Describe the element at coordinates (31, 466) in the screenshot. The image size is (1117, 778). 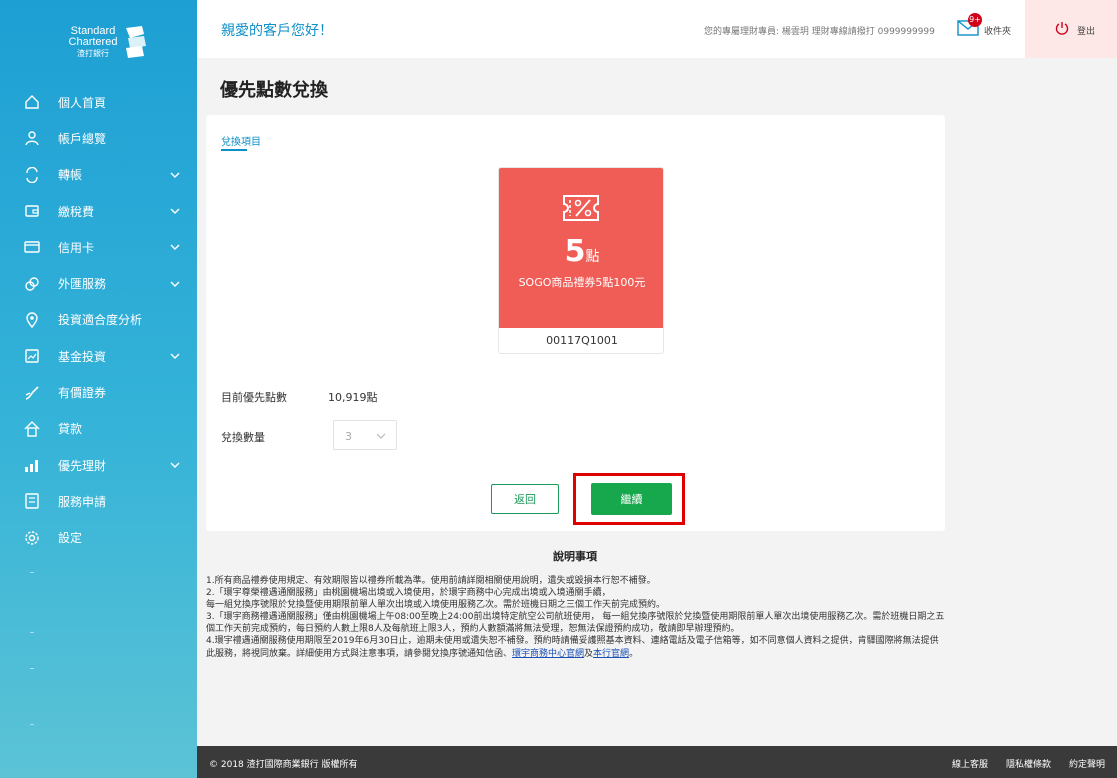
I see `bar-chart-icon` at that location.